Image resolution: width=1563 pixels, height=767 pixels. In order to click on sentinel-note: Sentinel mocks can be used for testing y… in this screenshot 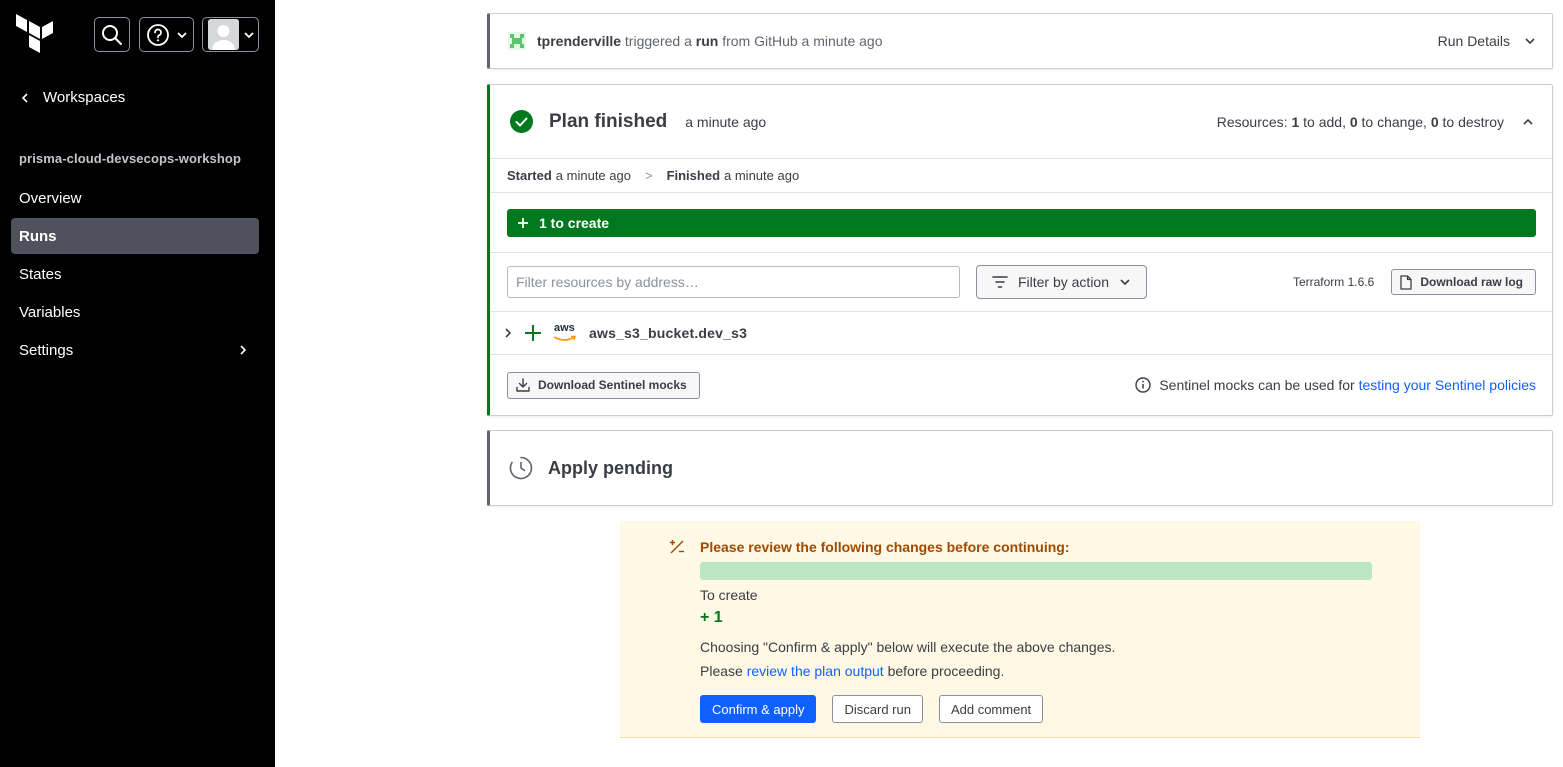, I will do `click(1335, 385)`.